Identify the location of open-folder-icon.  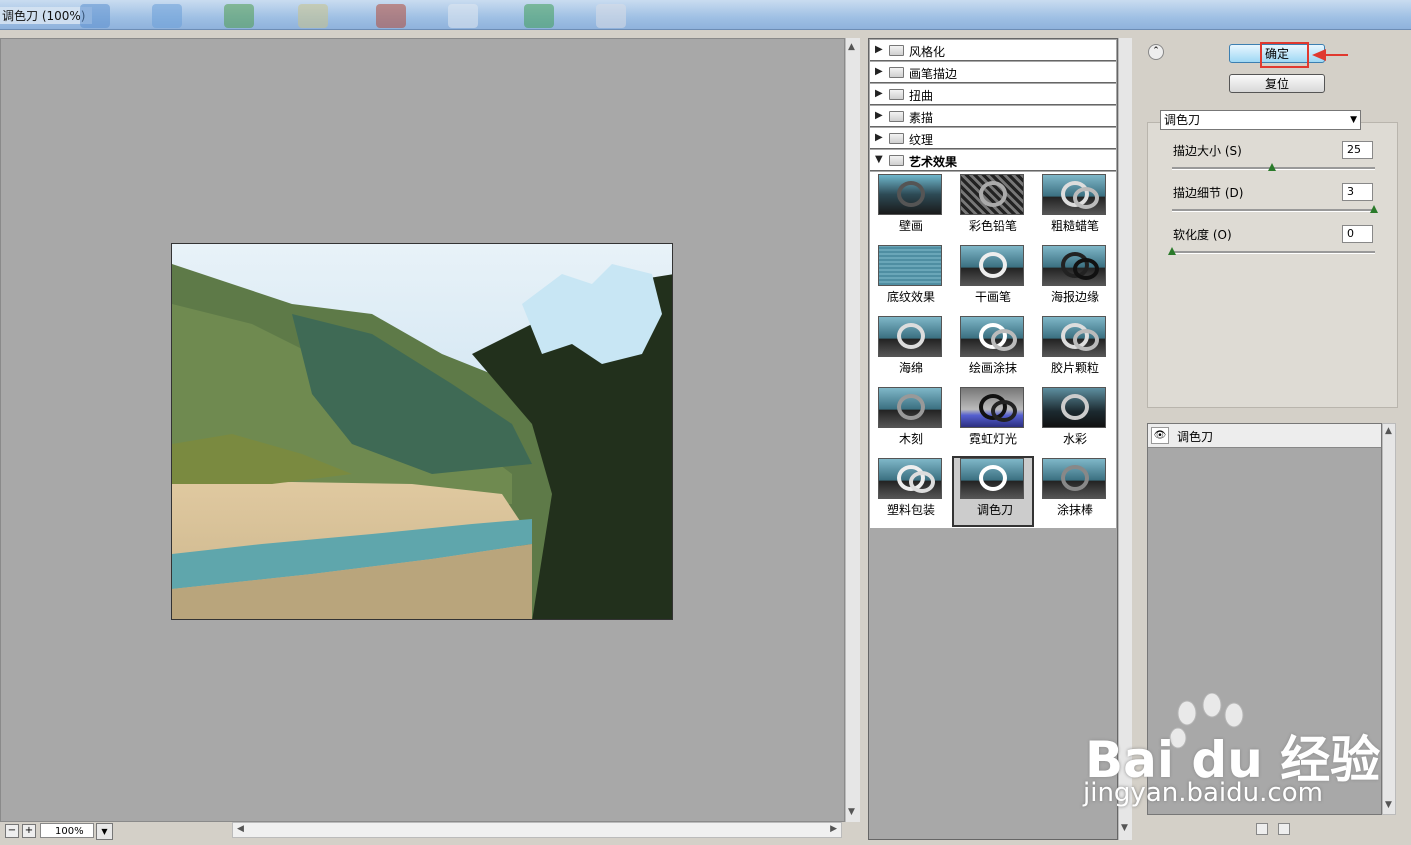
(896, 160).